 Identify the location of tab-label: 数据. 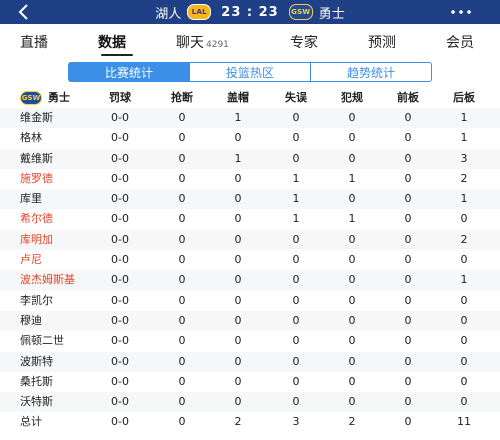
(112, 43).